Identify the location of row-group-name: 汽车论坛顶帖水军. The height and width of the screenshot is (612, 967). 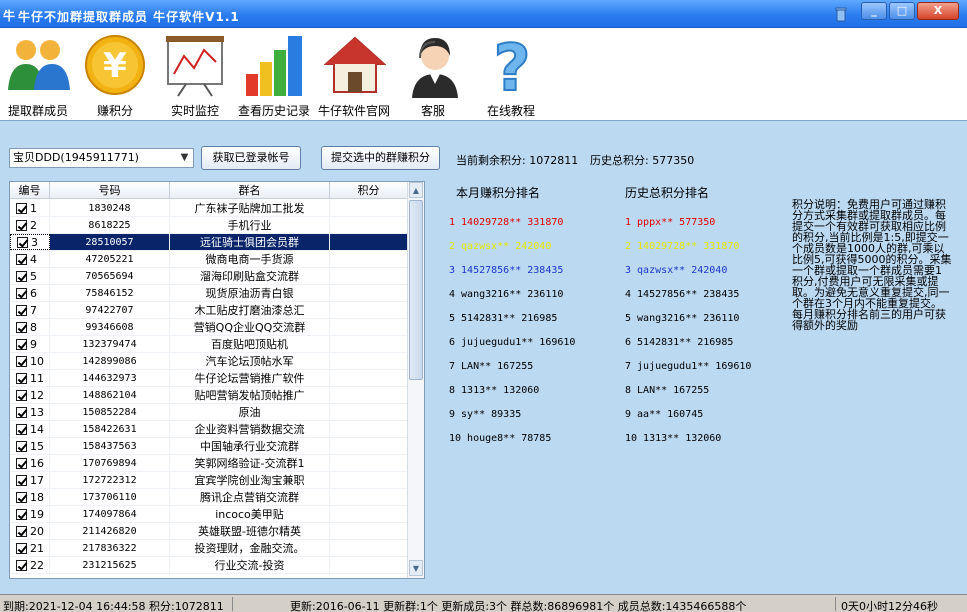
(250, 361).